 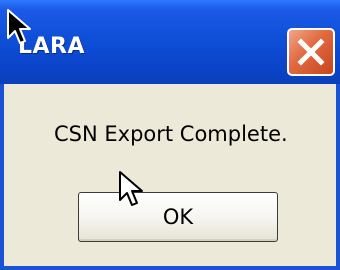 I want to click on close-x-icon, so click(x=311, y=52).